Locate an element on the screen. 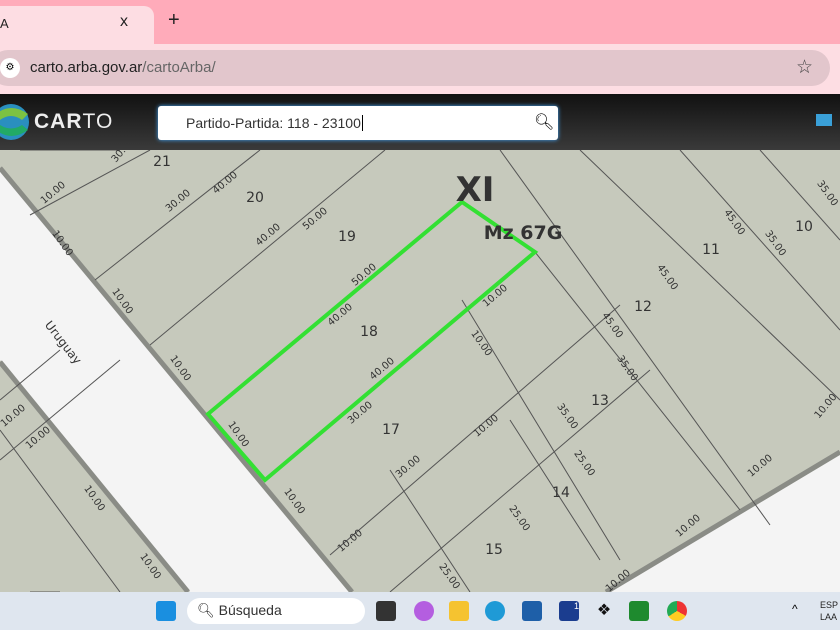 This screenshot has width=840, height=630. lot-number: 11 is located at coordinates (711, 250).